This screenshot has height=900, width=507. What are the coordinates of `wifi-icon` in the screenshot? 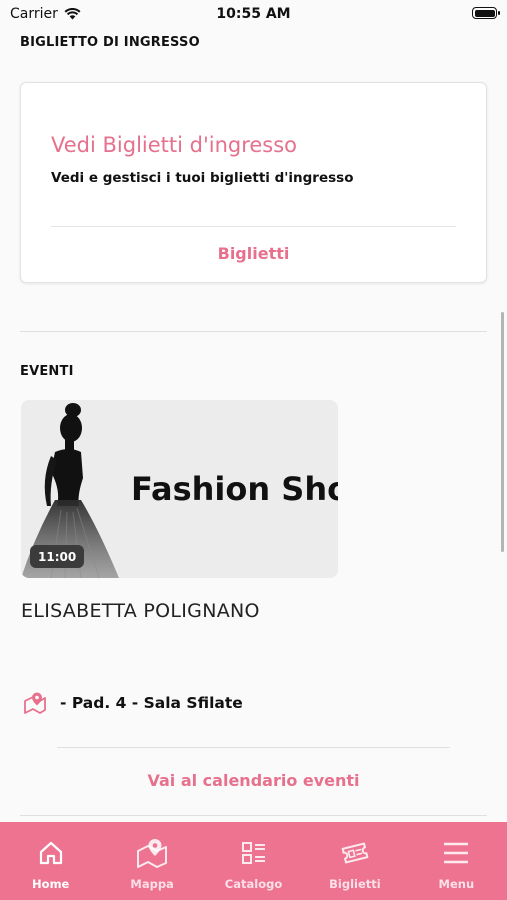 It's located at (72, 14).